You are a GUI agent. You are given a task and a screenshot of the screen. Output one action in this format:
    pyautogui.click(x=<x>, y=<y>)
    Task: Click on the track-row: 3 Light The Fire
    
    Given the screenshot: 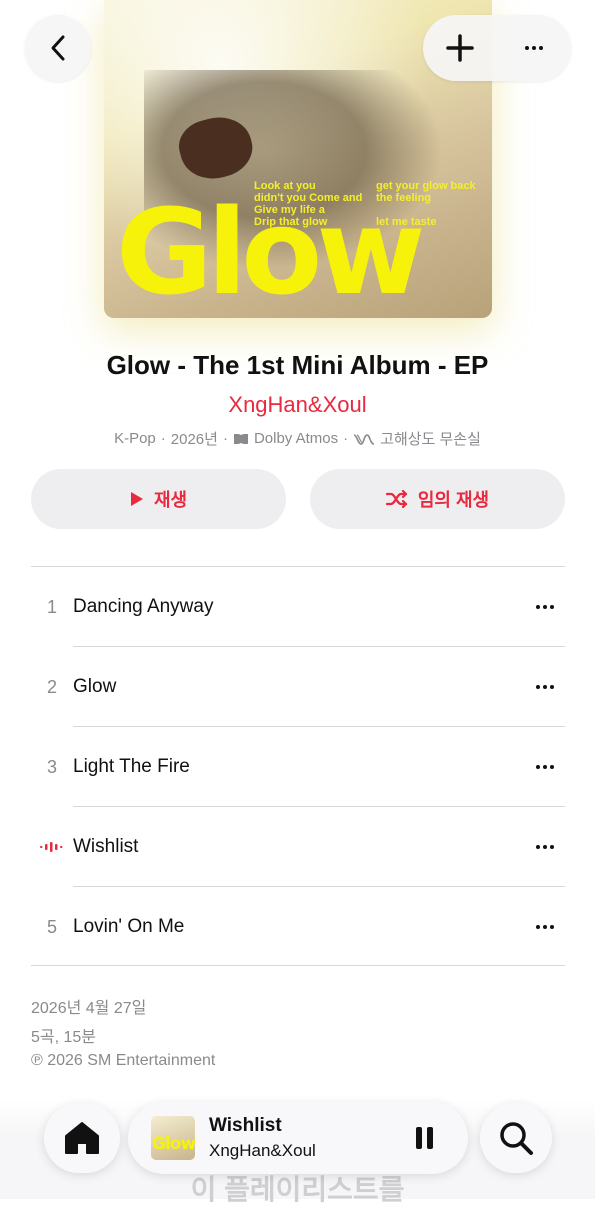 What is the action you would take?
    pyautogui.click(x=298, y=767)
    